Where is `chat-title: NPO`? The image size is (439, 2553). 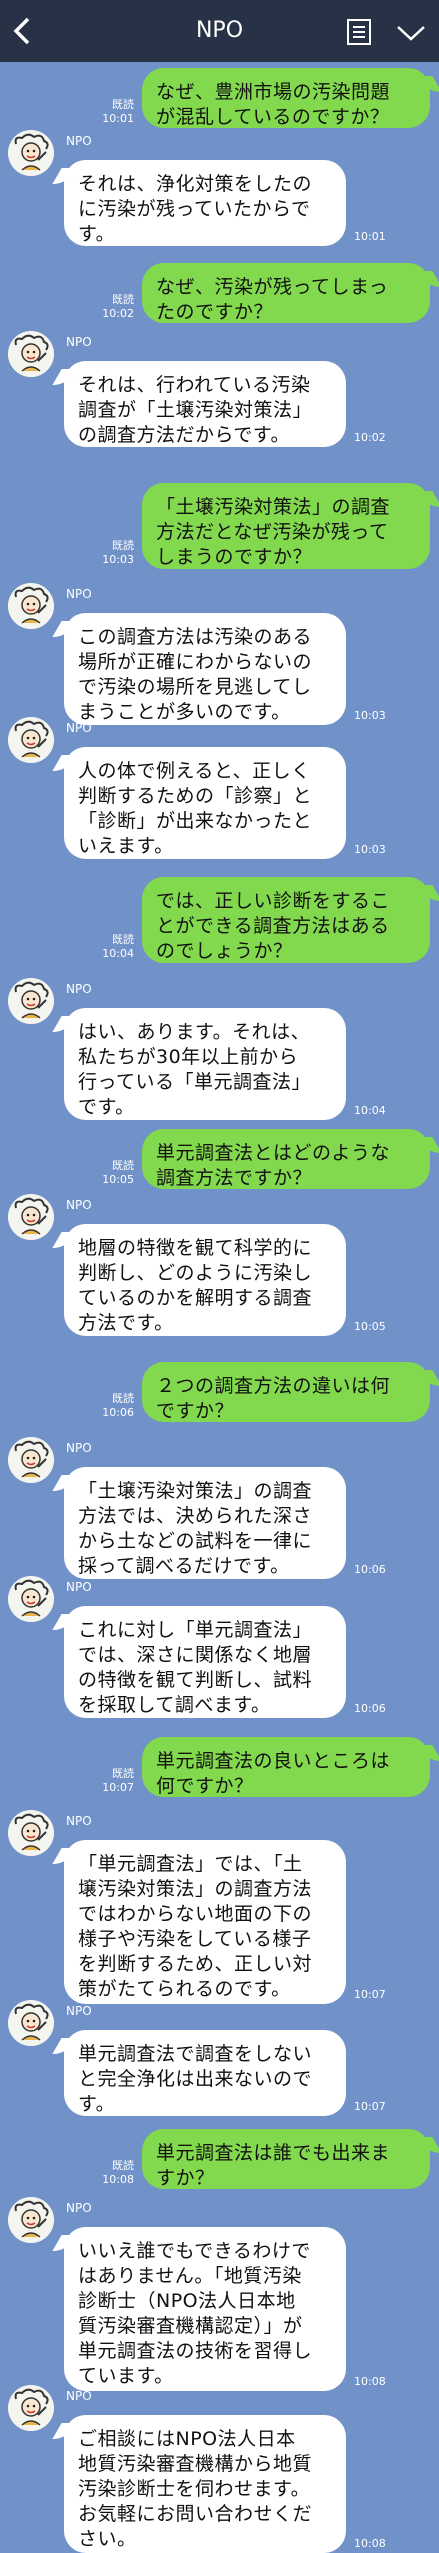
chat-title: NPO is located at coordinates (219, 30).